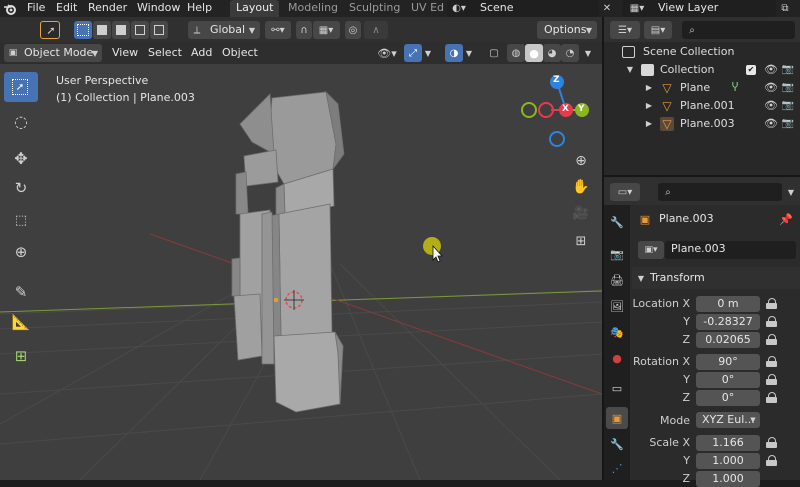  Describe the element at coordinates (454, 53) in the screenshot. I see `overlays-toggle: ◑` at that location.